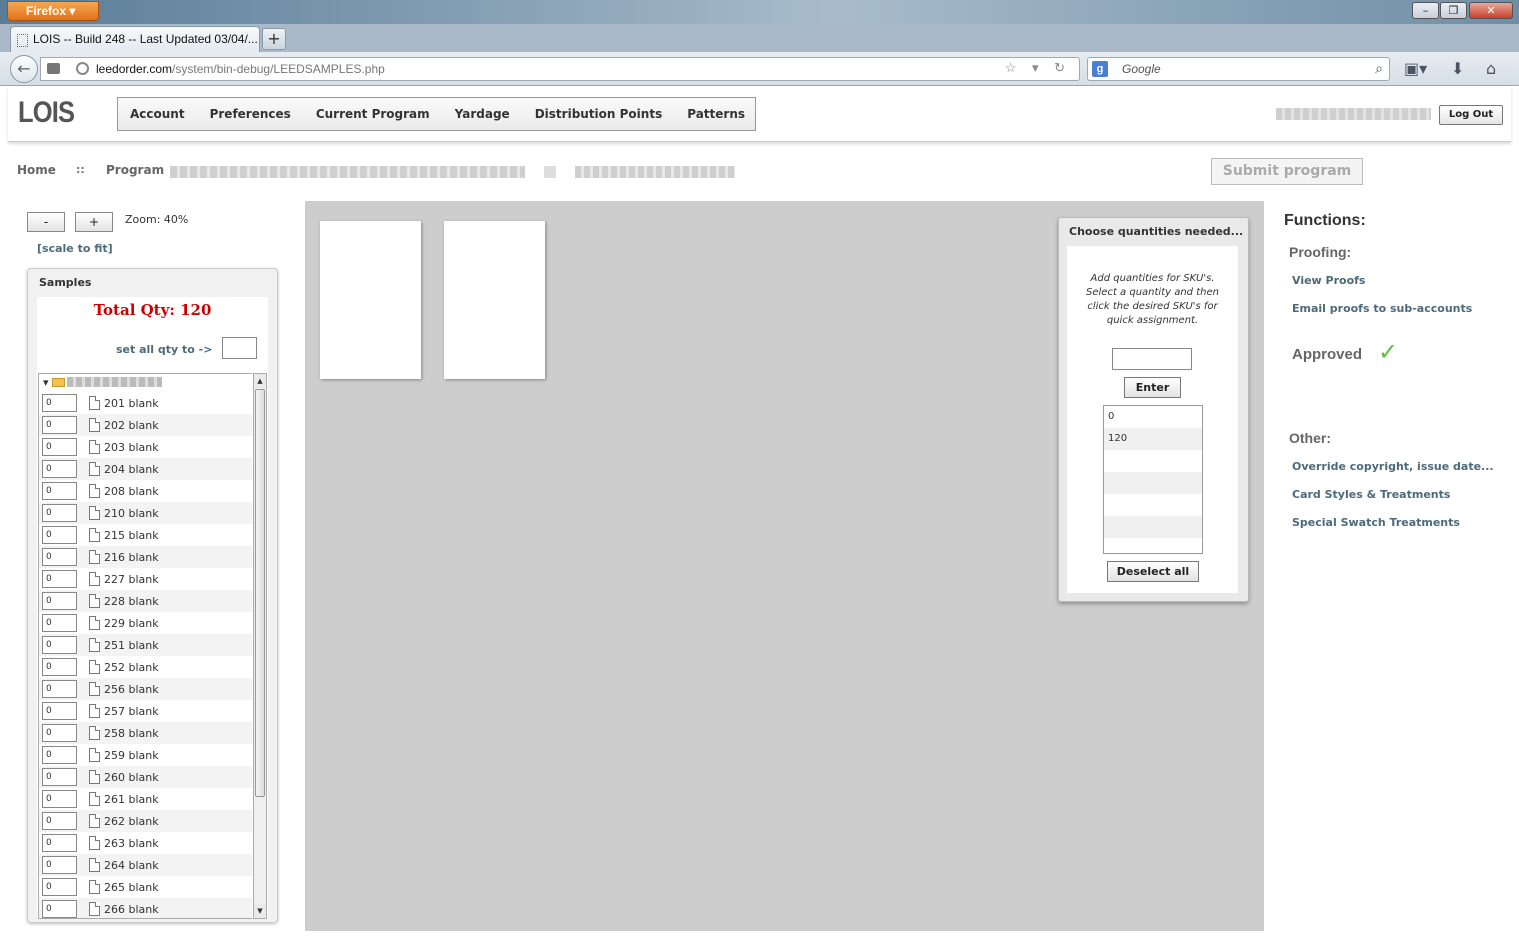 The width and height of the screenshot is (1519, 948). What do you see at coordinates (1415, 68) in the screenshot?
I see `bookmarks-icon: ▣▾` at bounding box center [1415, 68].